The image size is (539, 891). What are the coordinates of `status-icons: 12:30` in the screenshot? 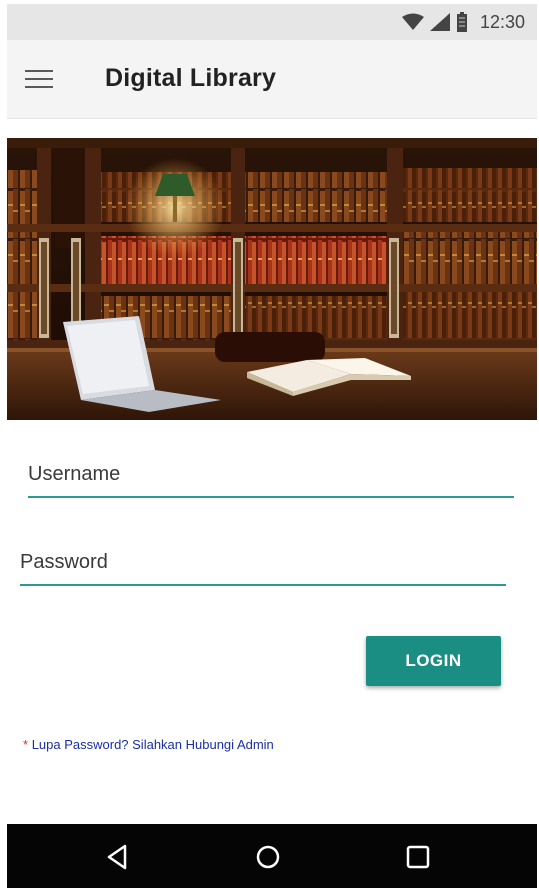 It's located at (463, 22).